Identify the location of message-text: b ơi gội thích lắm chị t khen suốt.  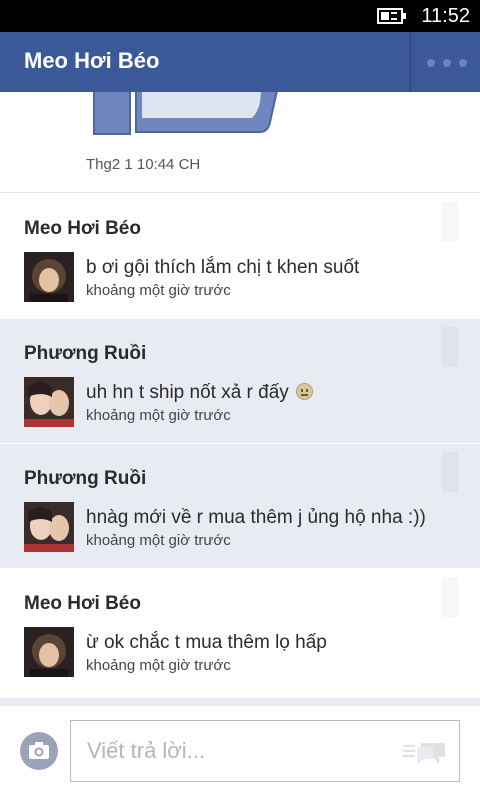
(223, 267).